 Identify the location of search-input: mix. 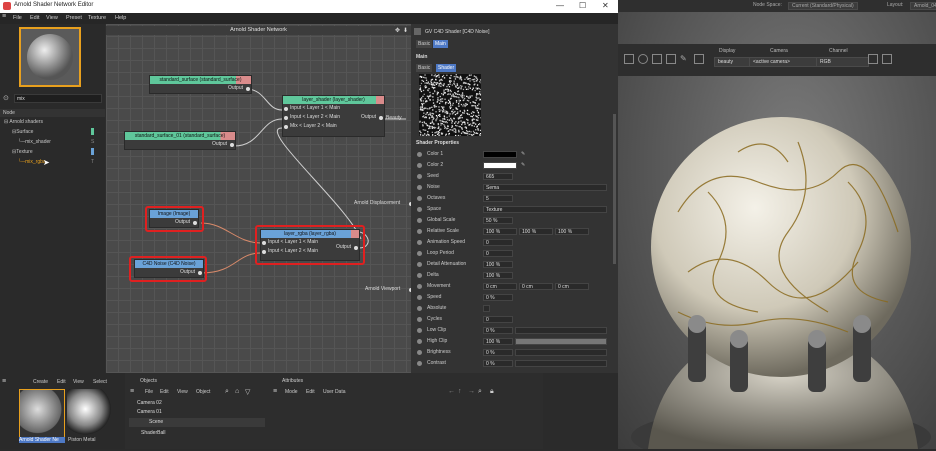
(58, 98).